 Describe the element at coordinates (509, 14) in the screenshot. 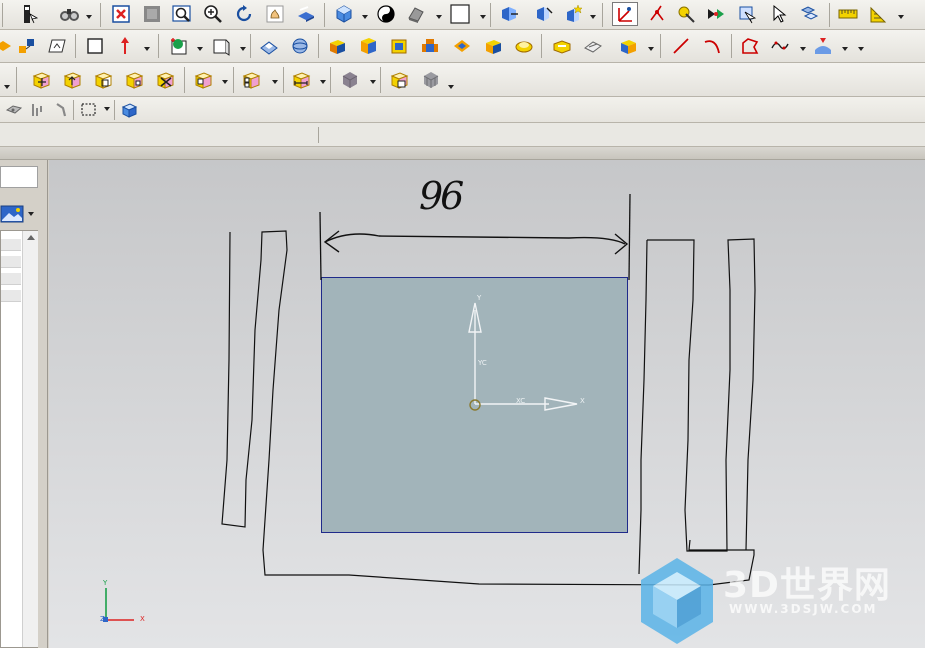

I see `orient-view-icon` at that location.